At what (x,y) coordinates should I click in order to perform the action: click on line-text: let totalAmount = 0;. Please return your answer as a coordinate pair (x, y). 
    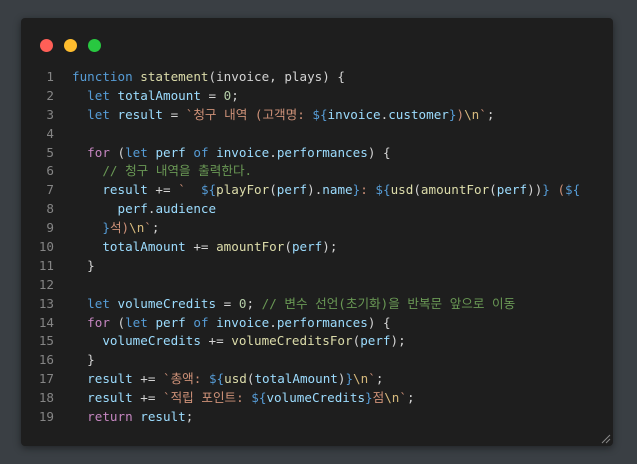
    Looking at the image, I should click on (155, 96).